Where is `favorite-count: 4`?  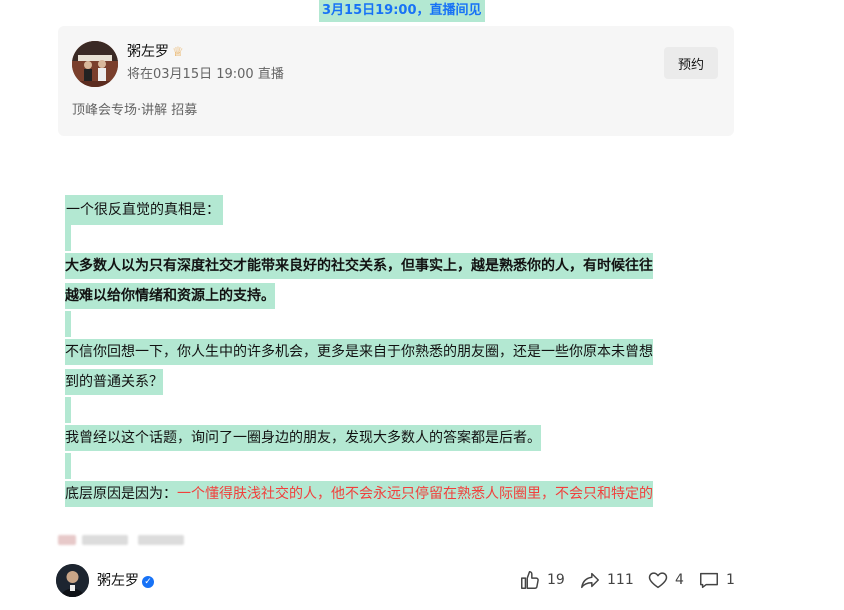 favorite-count: 4 is located at coordinates (679, 580).